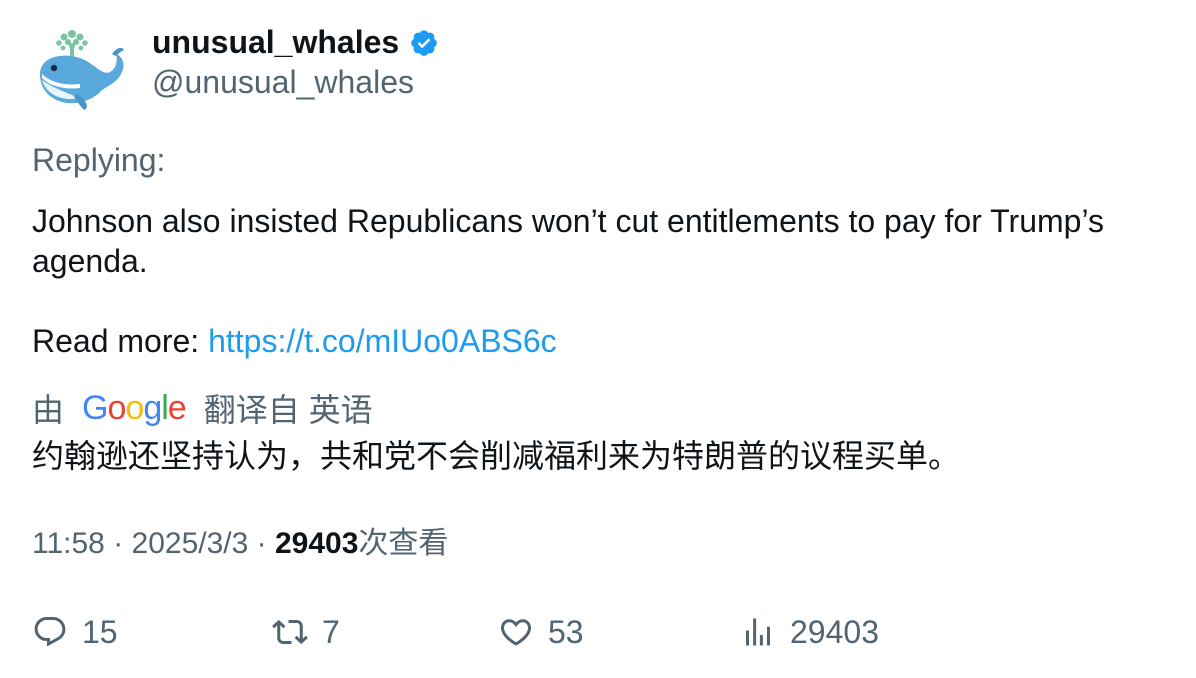 This screenshot has height=678, width=1196. I want to click on author-display-name: unusual_whales, so click(275, 42).